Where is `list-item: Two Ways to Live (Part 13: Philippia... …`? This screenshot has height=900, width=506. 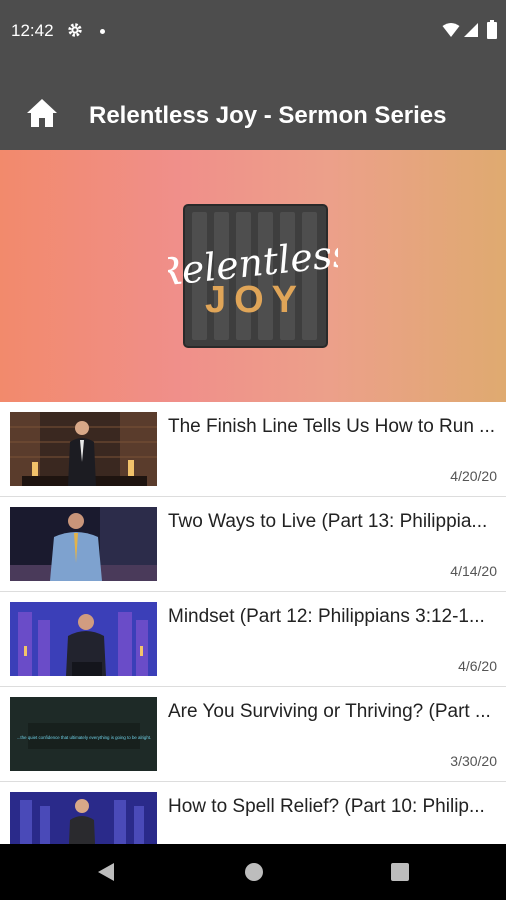
list-item: Two Ways to Live (Part 13: Philippia... … is located at coordinates (253, 544).